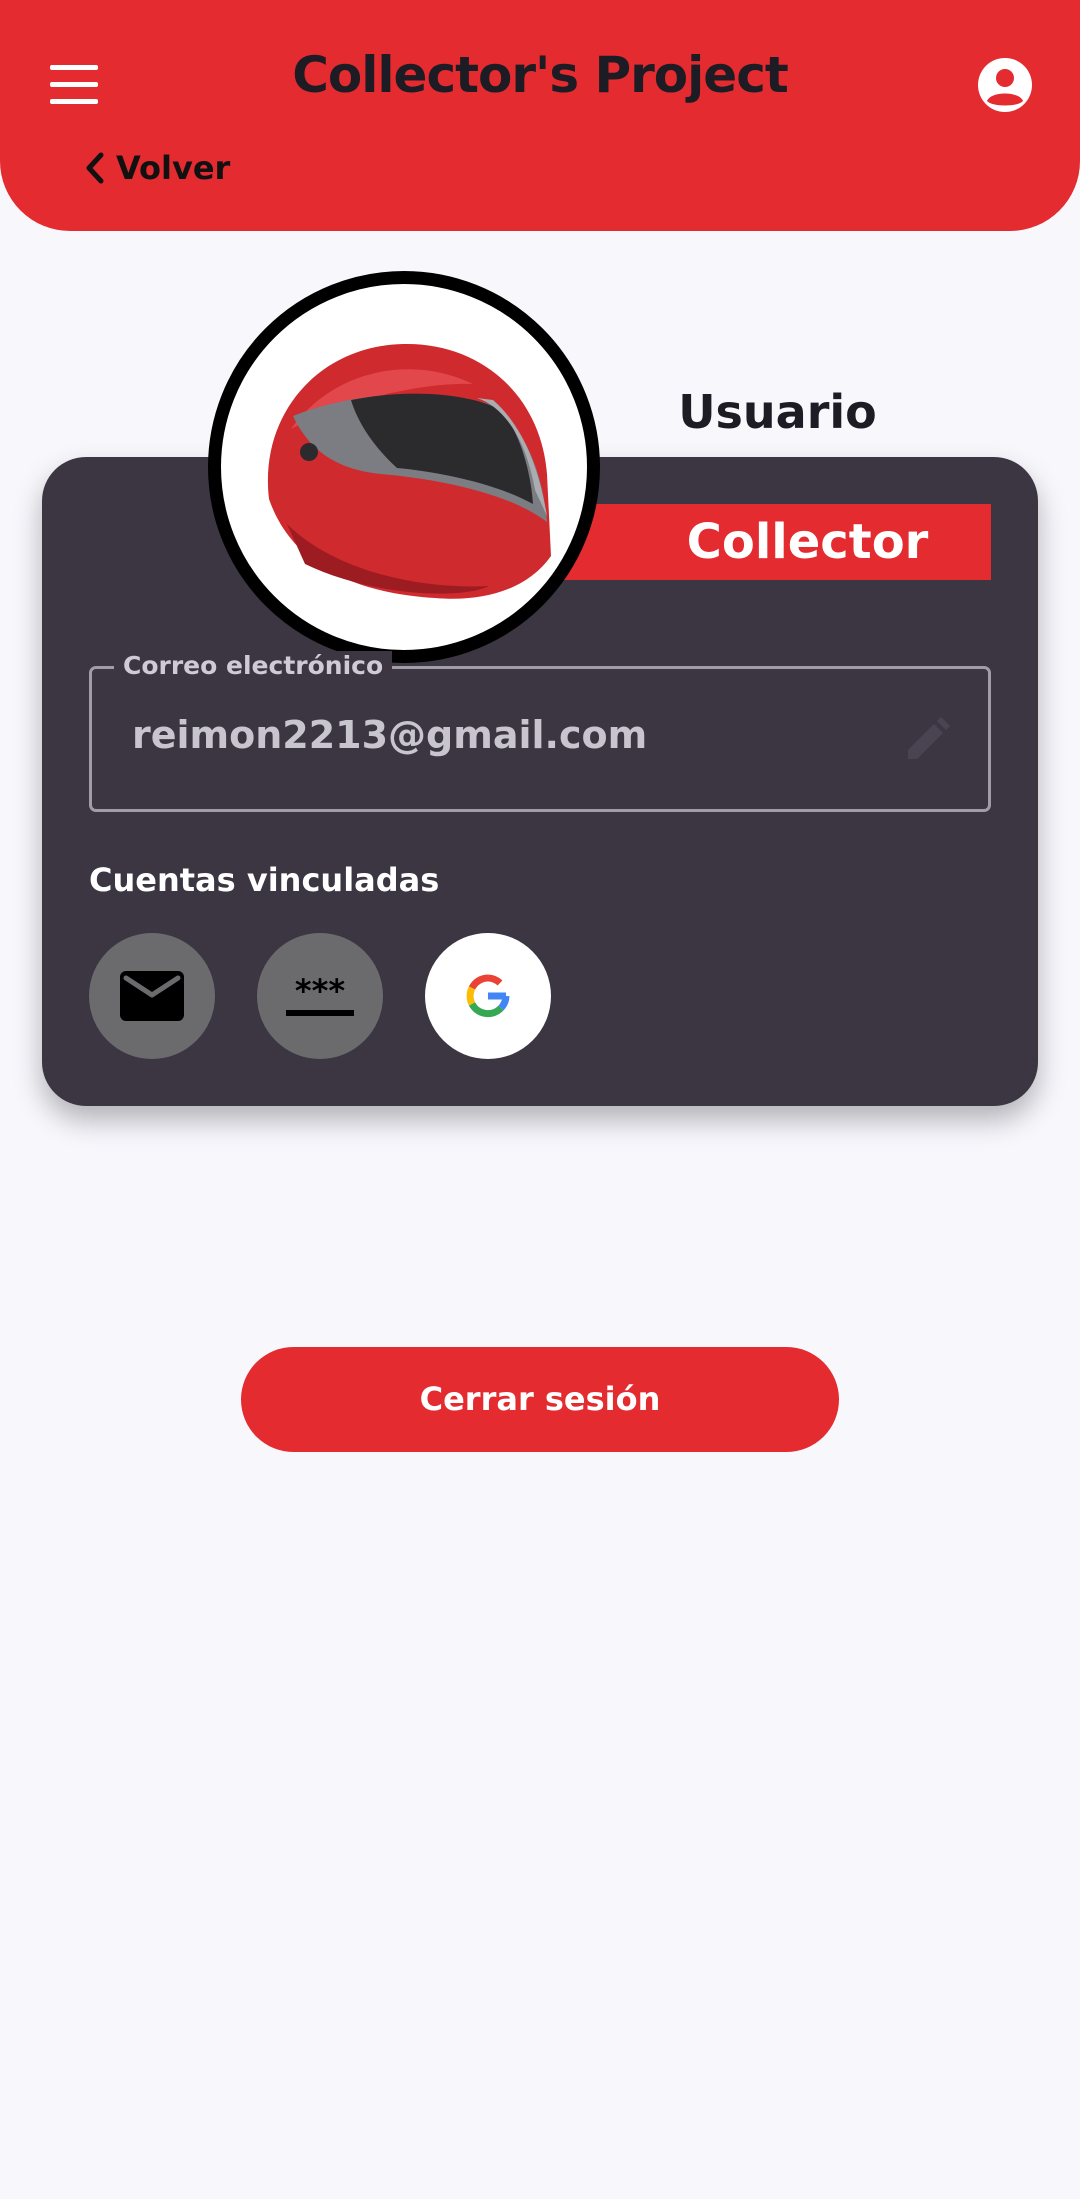 Image resolution: width=1080 pixels, height=2199 pixels. I want to click on logout-button: Cerrar sesión, so click(540, 1399).